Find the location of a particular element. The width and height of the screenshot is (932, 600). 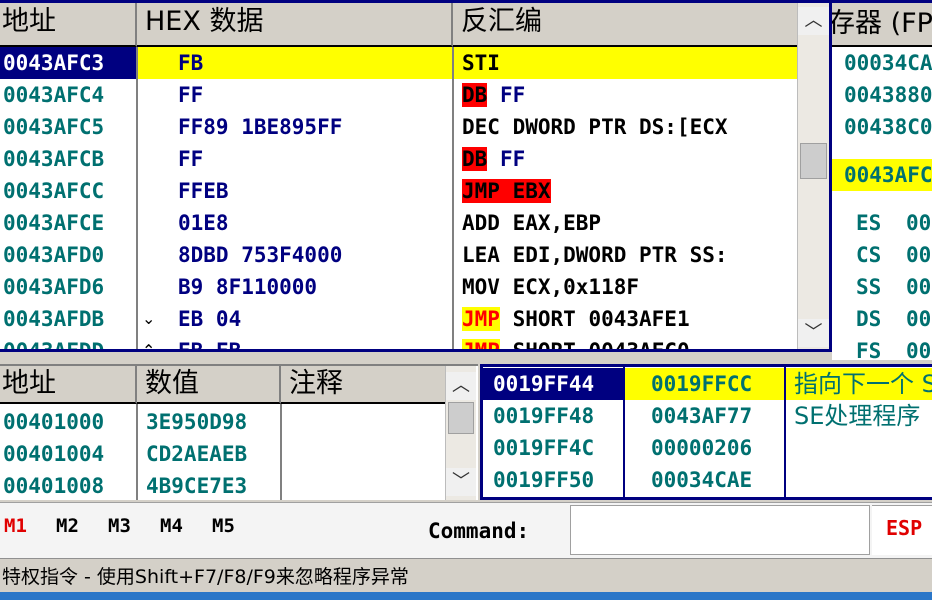

register-value: 00438C00 is located at coordinates (888, 127).